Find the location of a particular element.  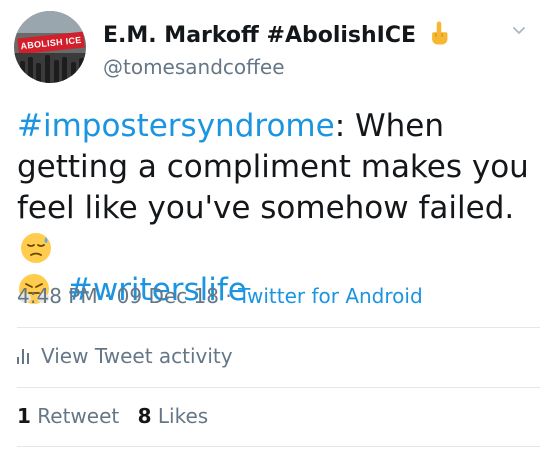

downcast-sweat-emoji is located at coordinates (36, 248).